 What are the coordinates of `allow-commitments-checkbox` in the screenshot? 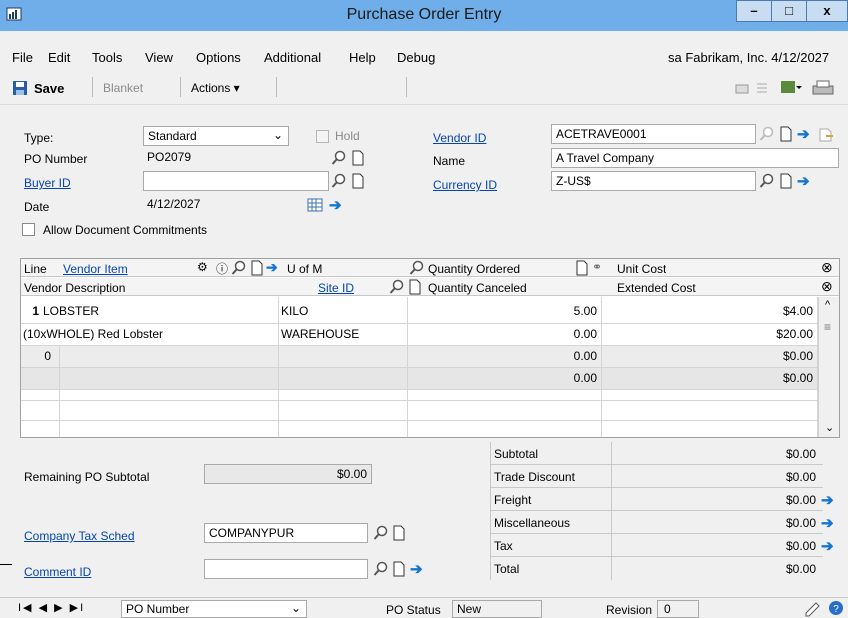 It's located at (28, 229).